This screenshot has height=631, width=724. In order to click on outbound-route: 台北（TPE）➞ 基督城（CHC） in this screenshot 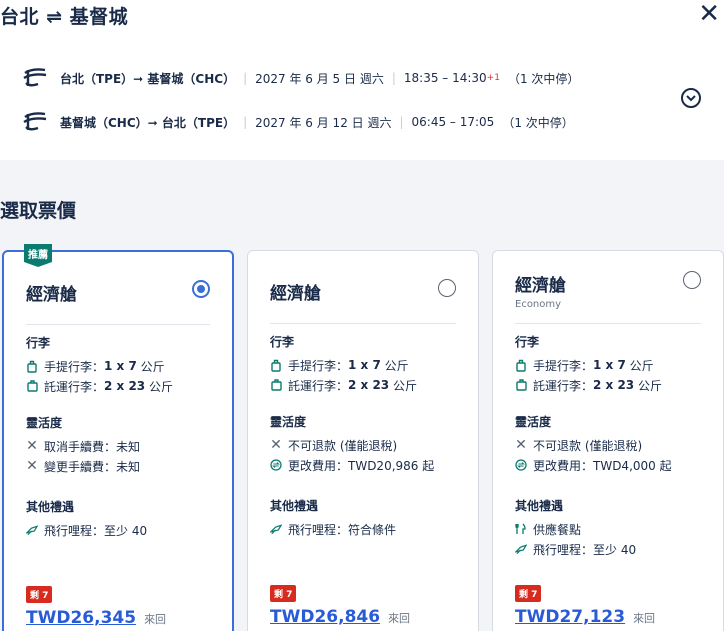, I will do `click(148, 78)`.